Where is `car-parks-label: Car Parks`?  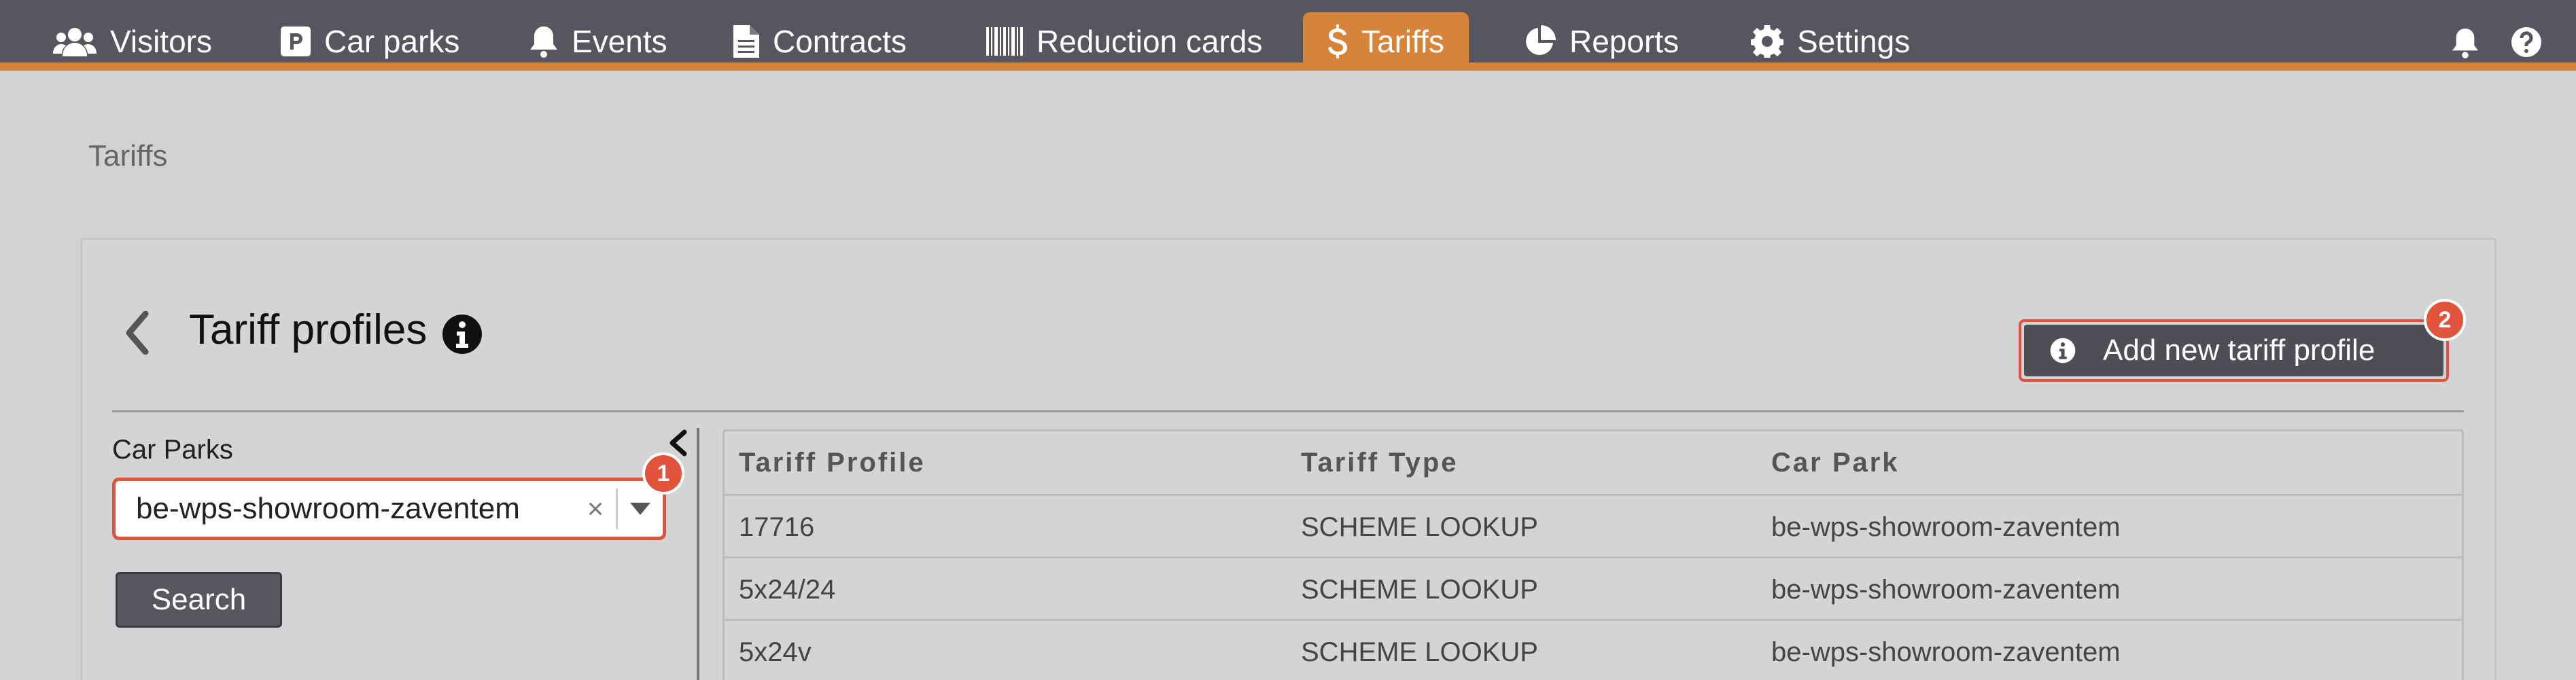
car-parks-label: Car Parks is located at coordinates (172, 450).